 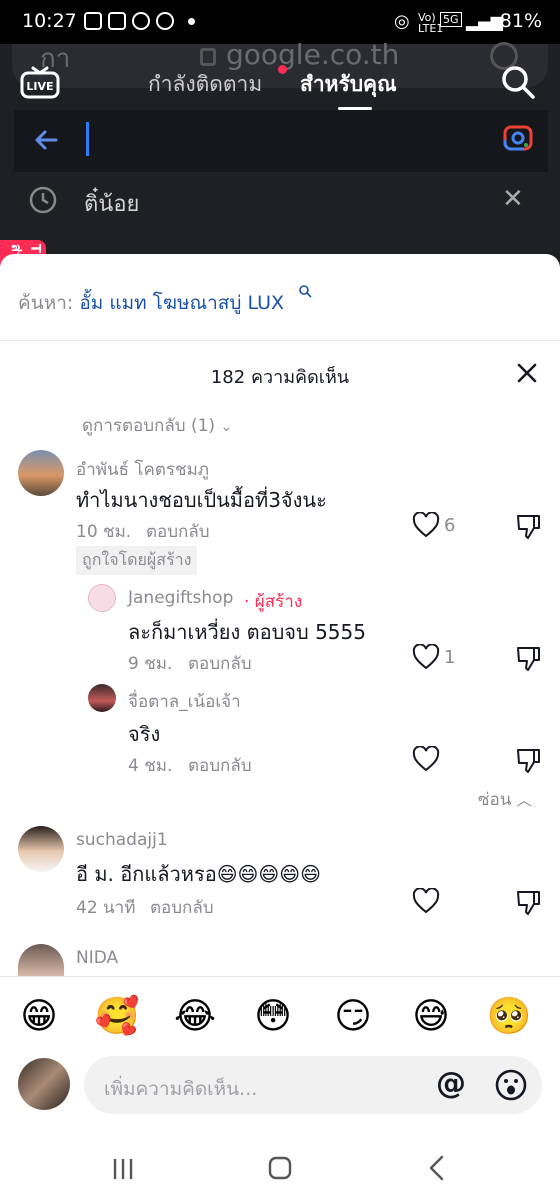 I want to click on hotspot-icon: ◎, so click(x=402, y=21).